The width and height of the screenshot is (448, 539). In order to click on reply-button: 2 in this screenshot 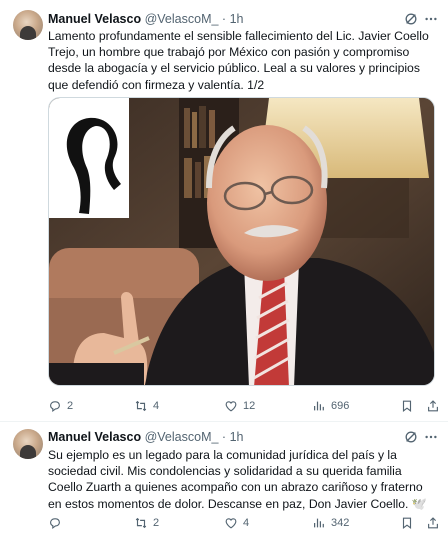, I will do `click(60, 406)`.